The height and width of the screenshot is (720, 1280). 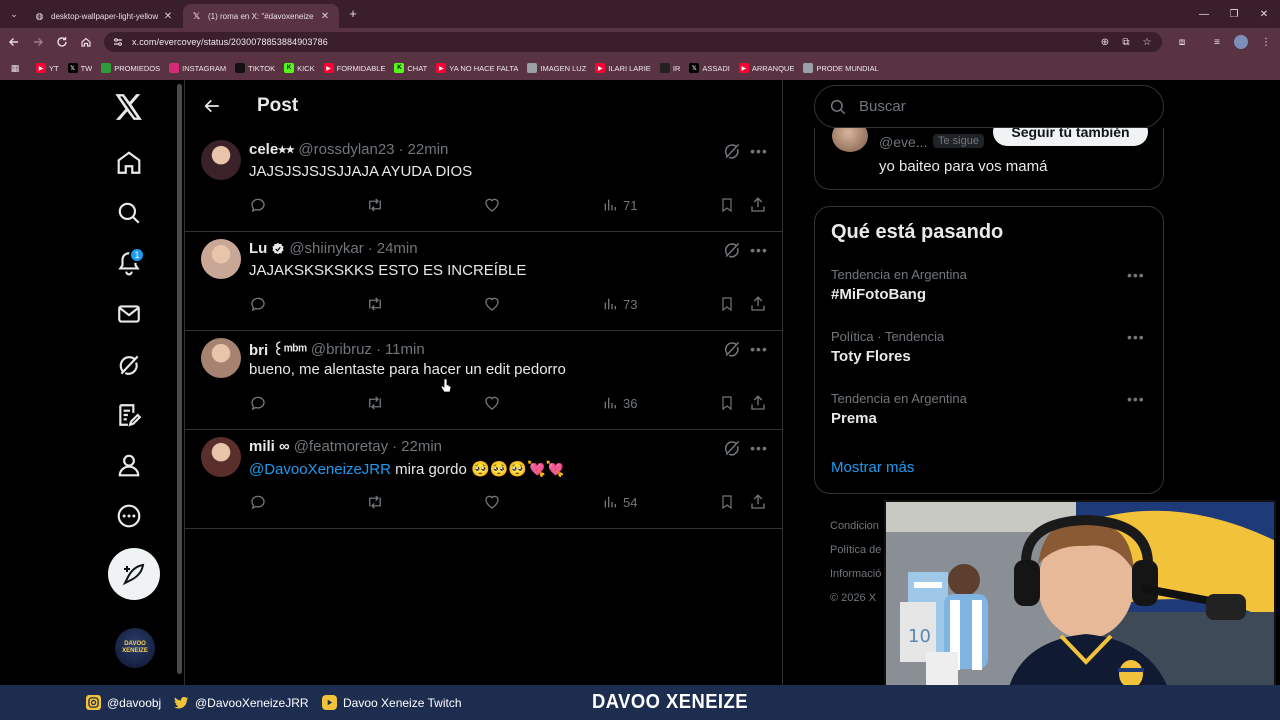 I want to click on bookmark-item: IMAGEN LUZ, so click(x=556, y=68).